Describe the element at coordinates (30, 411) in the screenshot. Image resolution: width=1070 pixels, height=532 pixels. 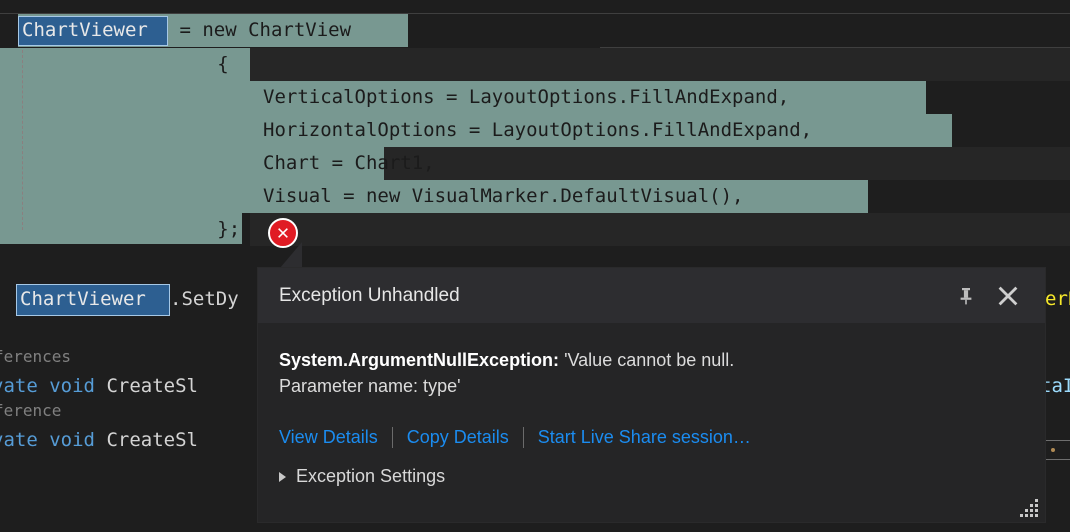
I see `codelens-references-2: ference` at that location.